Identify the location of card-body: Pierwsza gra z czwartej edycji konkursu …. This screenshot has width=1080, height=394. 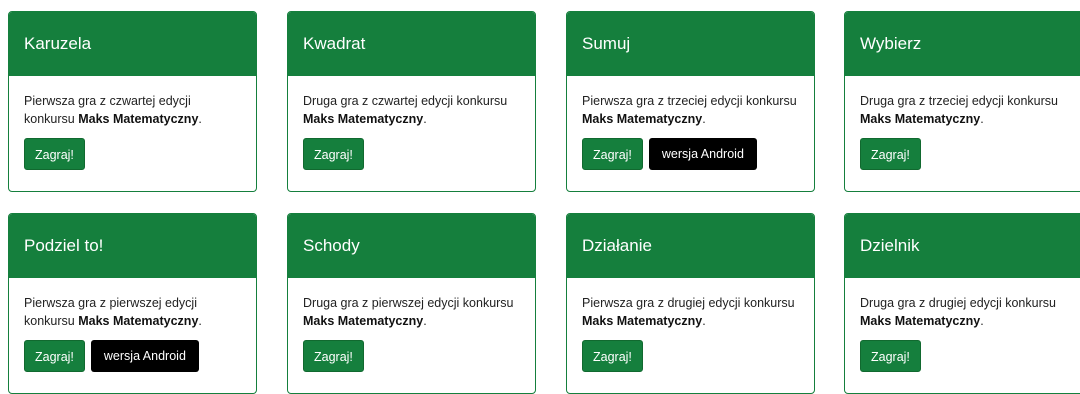
(132, 123).